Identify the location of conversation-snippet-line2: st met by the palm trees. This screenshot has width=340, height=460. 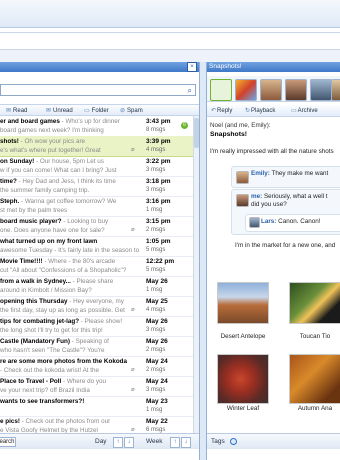
(34, 210).